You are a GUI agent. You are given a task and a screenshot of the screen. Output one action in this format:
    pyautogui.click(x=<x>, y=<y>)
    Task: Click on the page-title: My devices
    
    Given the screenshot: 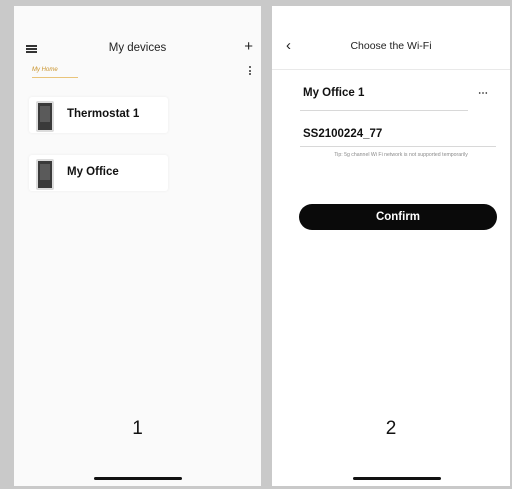 What is the action you would take?
    pyautogui.click(x=137, y=48)
    